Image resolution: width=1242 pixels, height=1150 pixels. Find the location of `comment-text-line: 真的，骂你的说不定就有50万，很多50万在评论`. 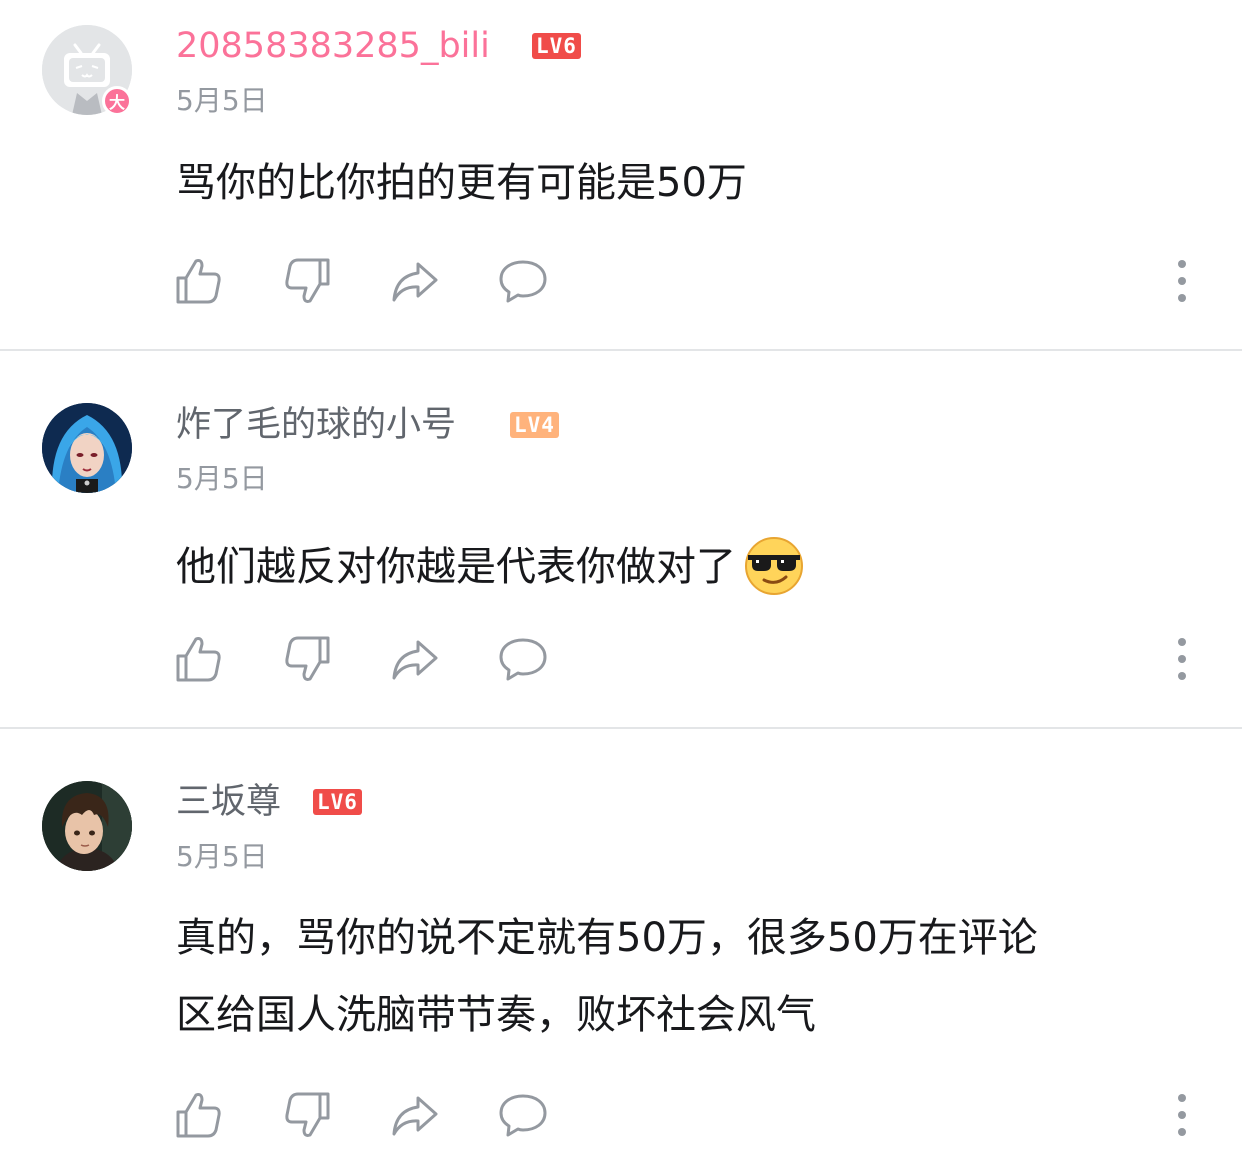

comment-text-line: 真的，骂你的说不定就有50万，很多50万在评论 is located at coordinates (607, 938).